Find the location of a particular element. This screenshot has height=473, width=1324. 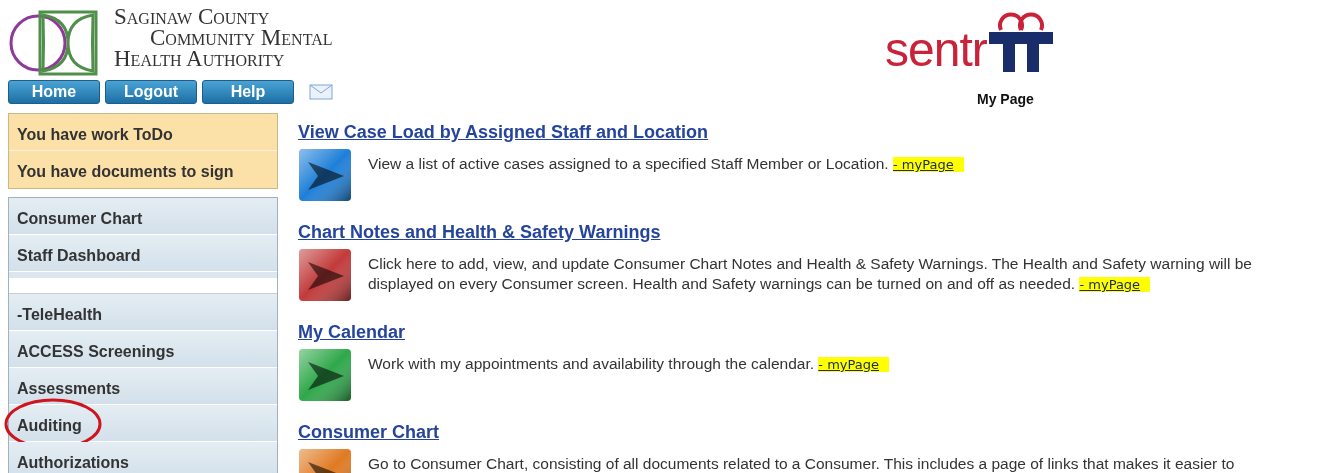

nav-button: Home is located at coordinates (54, 92).